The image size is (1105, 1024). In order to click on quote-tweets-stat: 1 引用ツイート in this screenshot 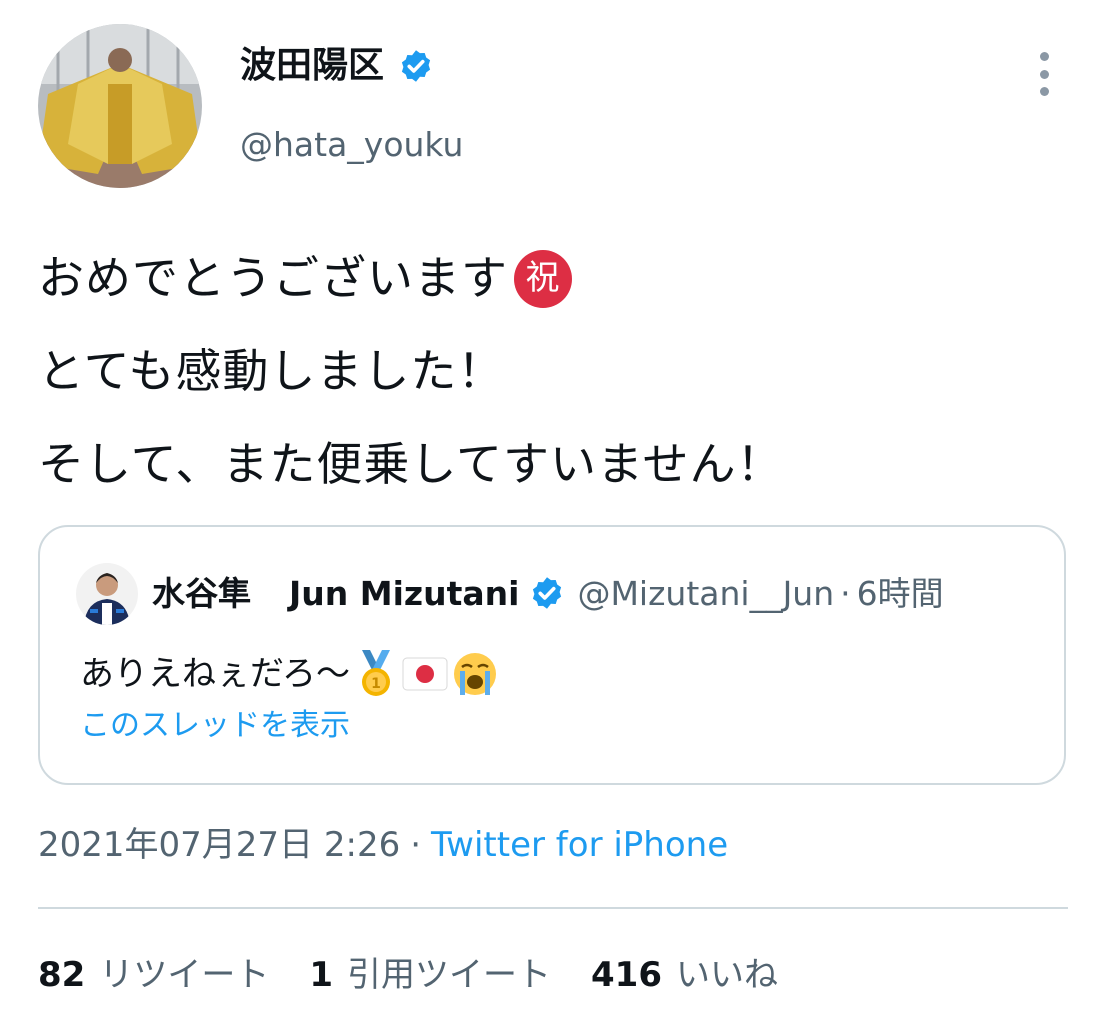, I will do `click(430, 975)`.